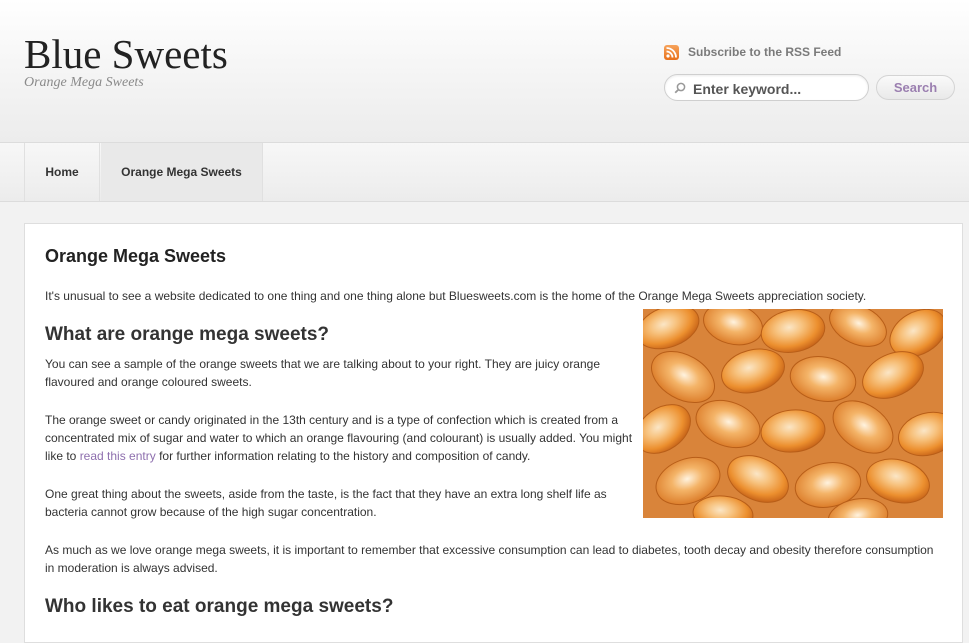 Image resolution: width=969 pixels, height=643 pixels. I want to click on nav-item-orange-mega-sweets: Orange Mega Sweets, so click(182, 172).